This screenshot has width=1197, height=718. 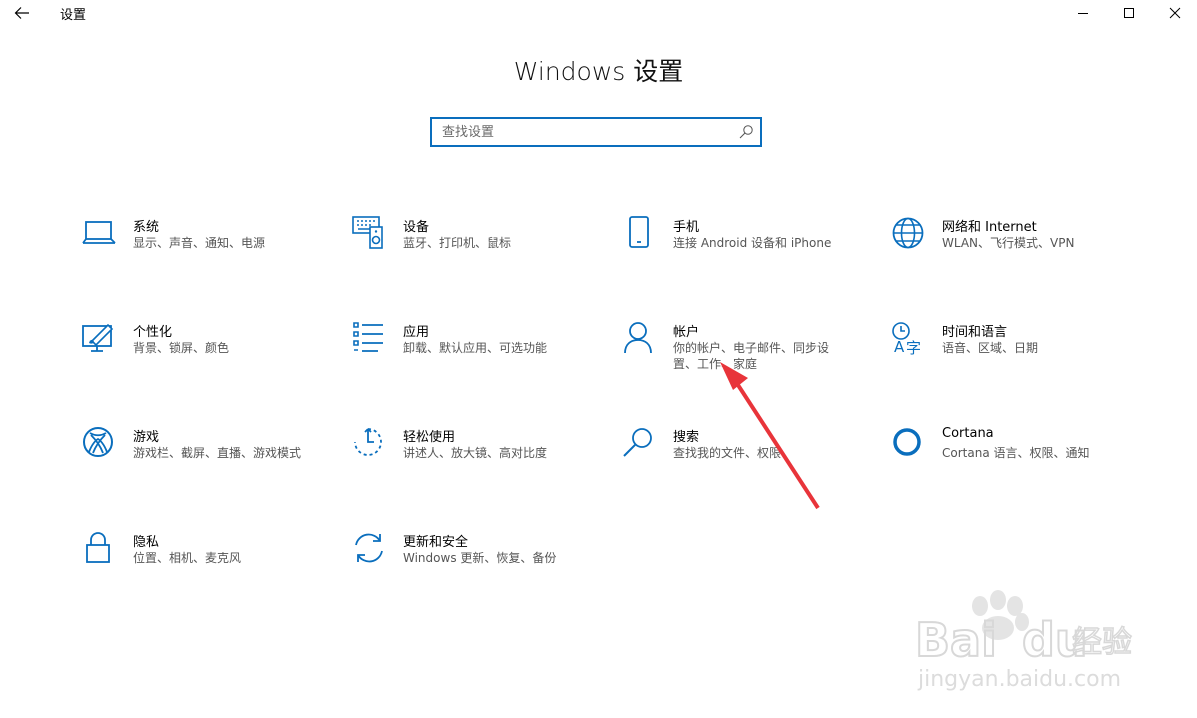 I want to click on tile-system: 系统 显示、声音、通知、电源, so click(x=207, y=251).